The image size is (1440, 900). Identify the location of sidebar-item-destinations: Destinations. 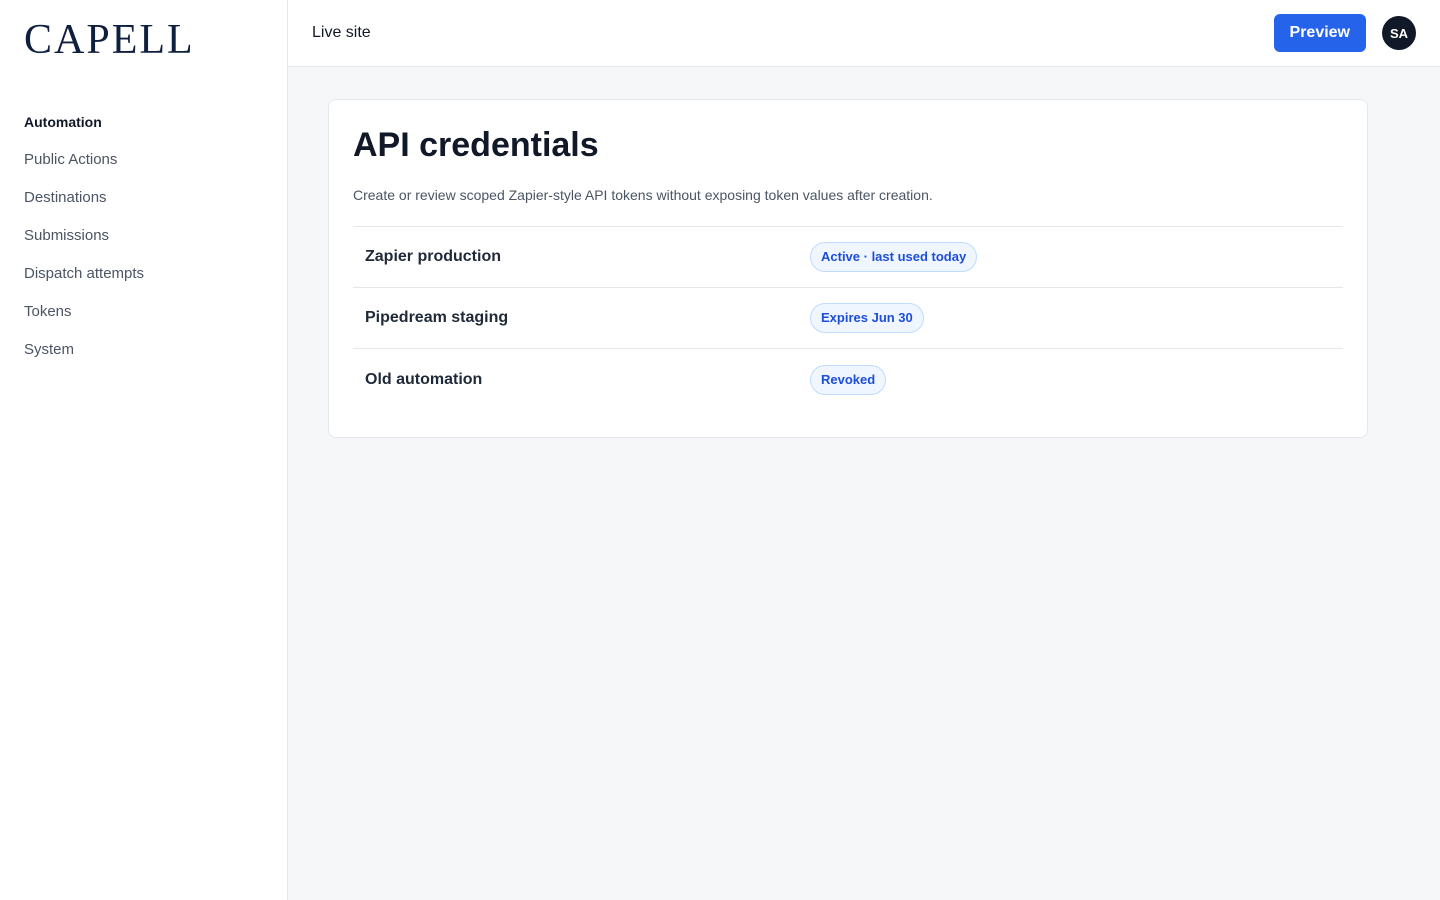
(143, 198).